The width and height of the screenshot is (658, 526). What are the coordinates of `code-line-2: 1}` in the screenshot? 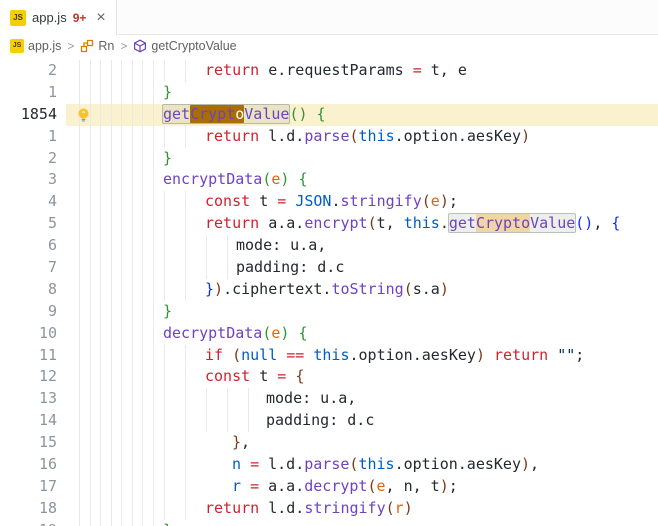 It's located at (329, 92).